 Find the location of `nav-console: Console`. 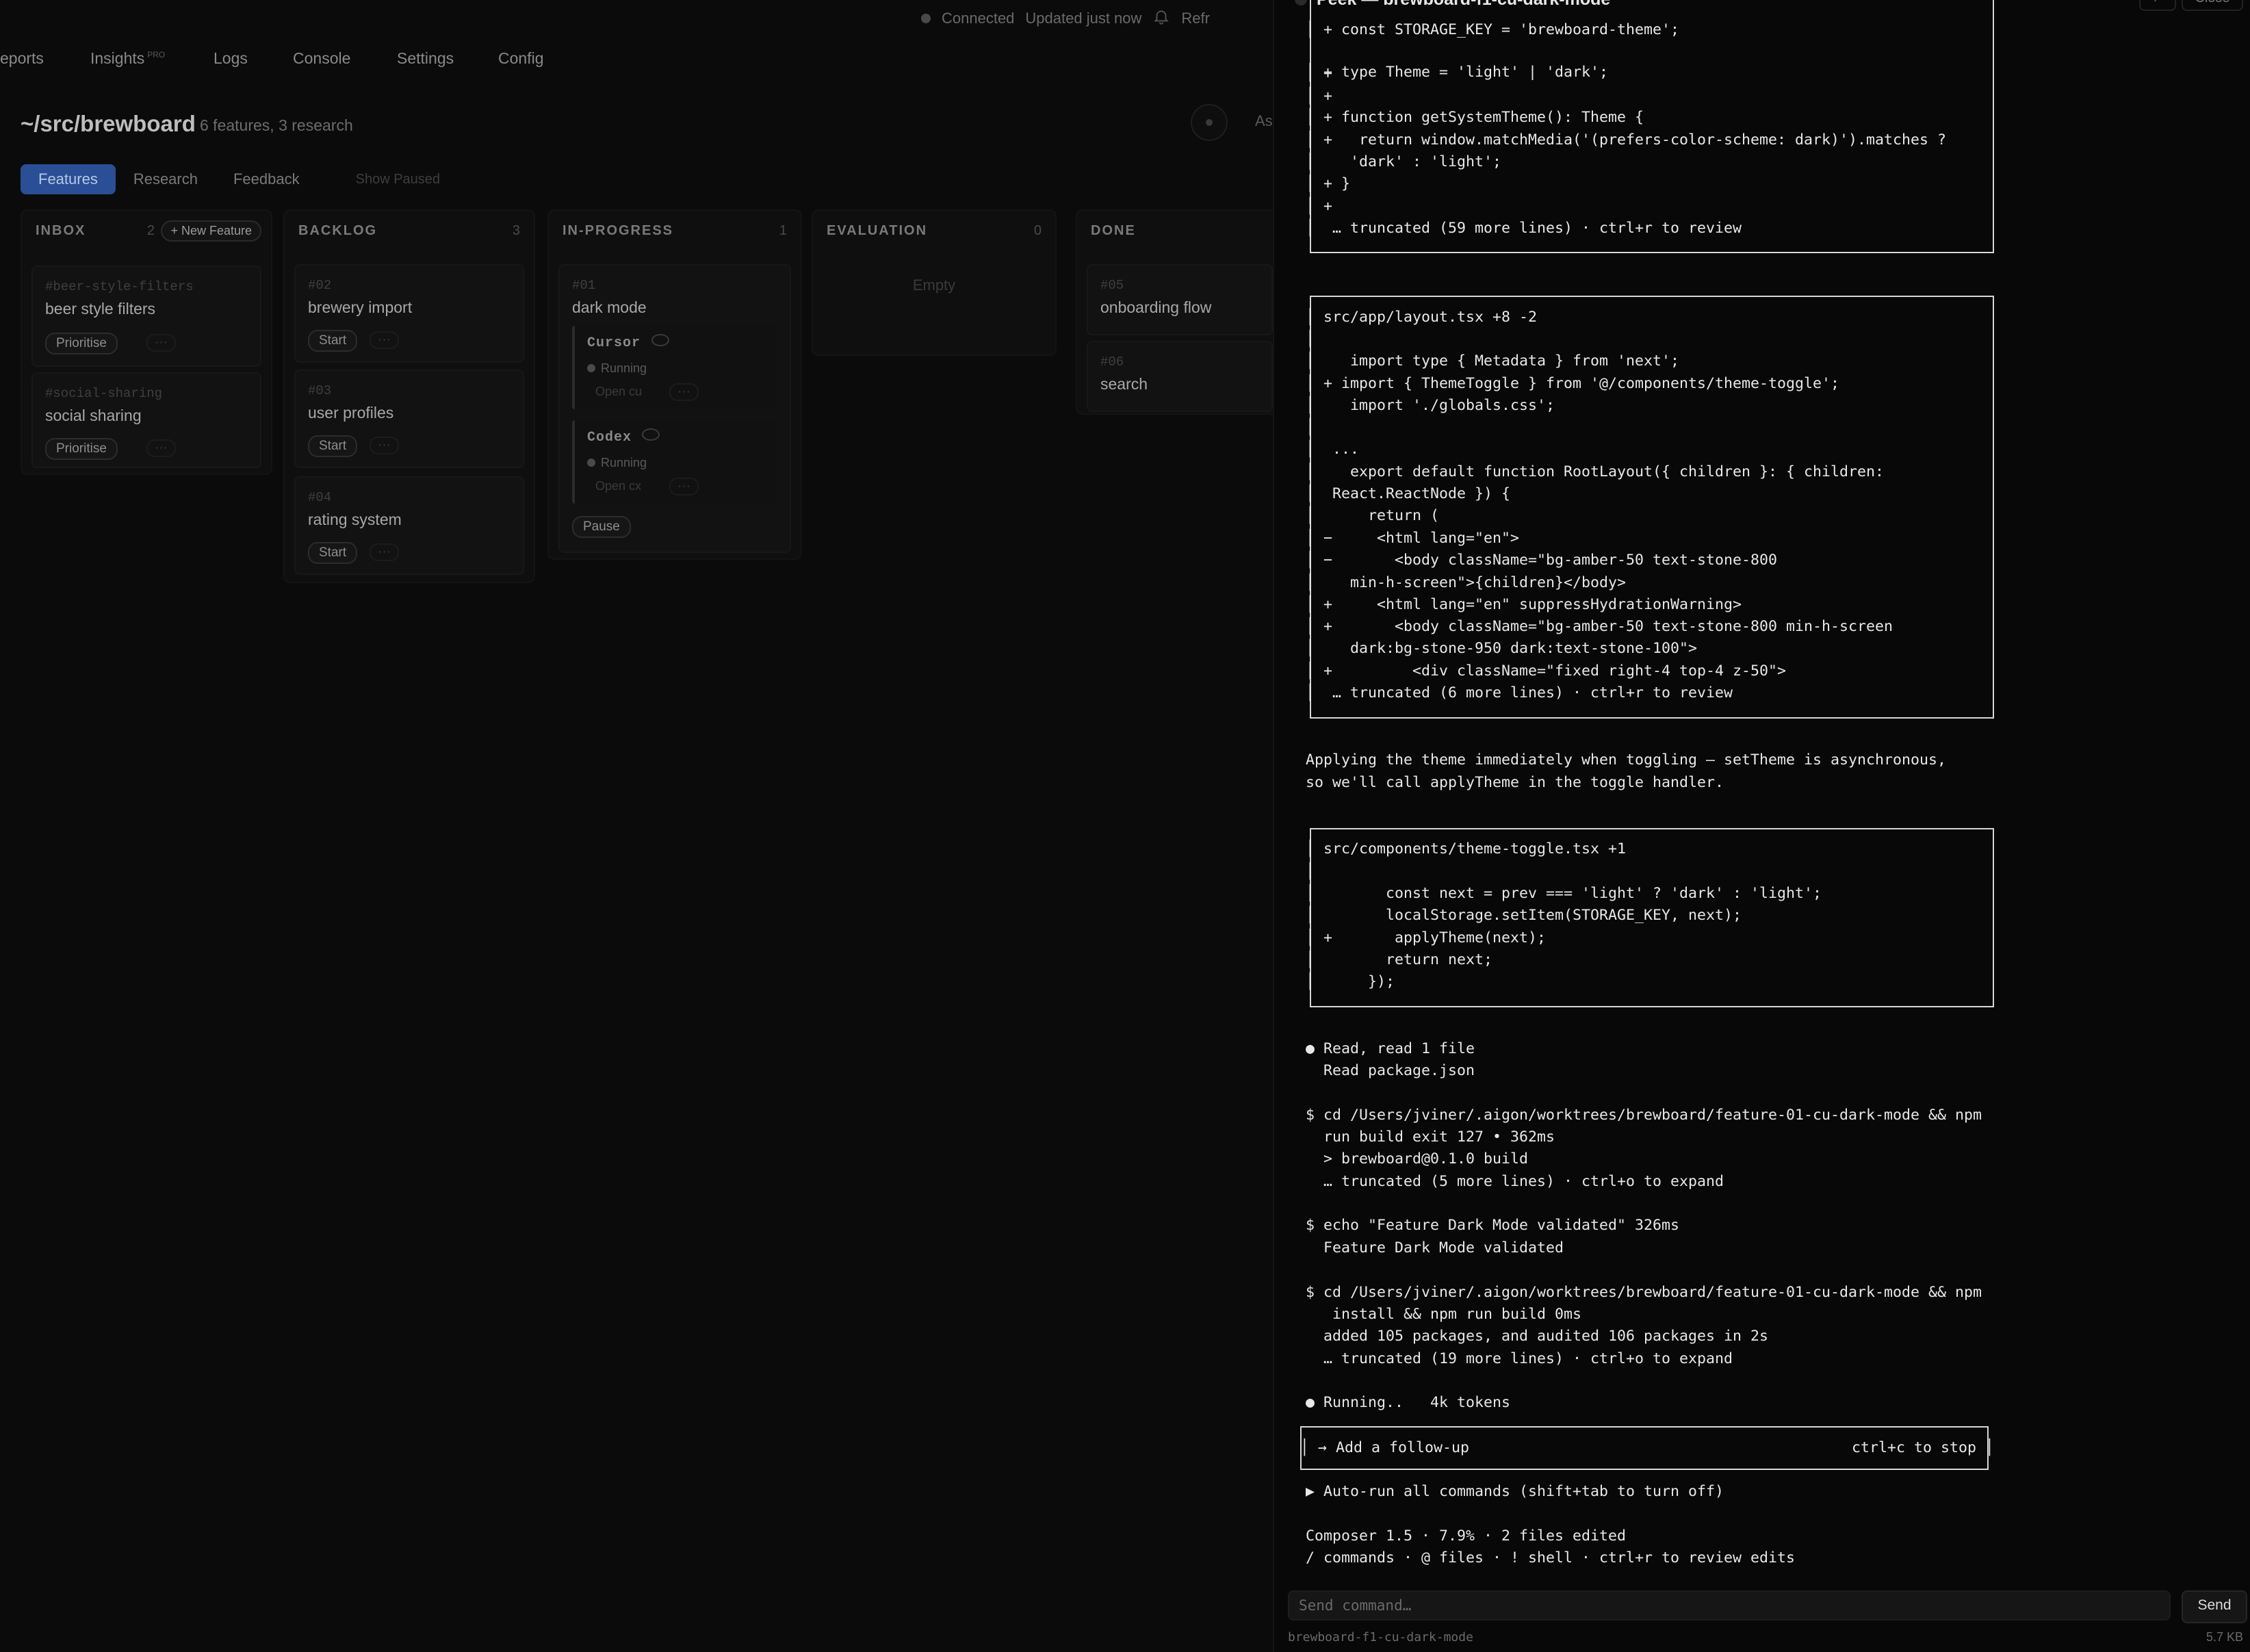

nav-console: Console is located at coordinates (321, 59).